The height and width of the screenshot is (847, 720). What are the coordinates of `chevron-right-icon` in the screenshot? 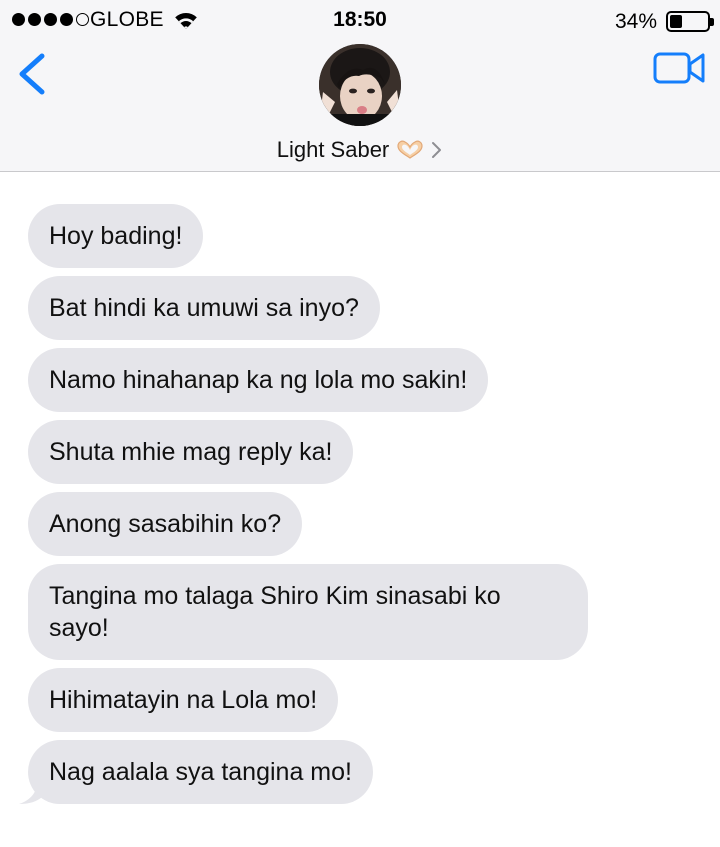 It's located at (437, 150).